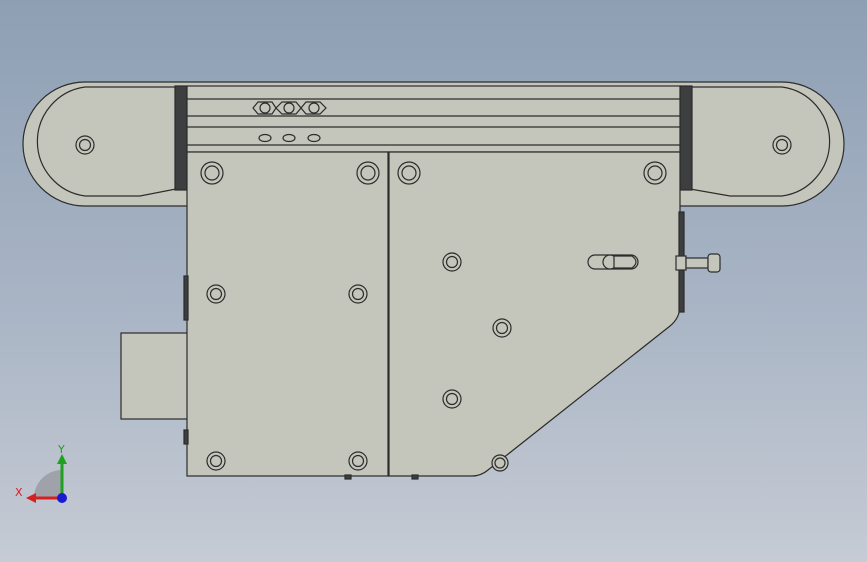 The height and width of the screenshot is (562, 867). Describe the element at coordinates (61, 449) in the screenshot. I see `y-axis-label: Y` at that location.